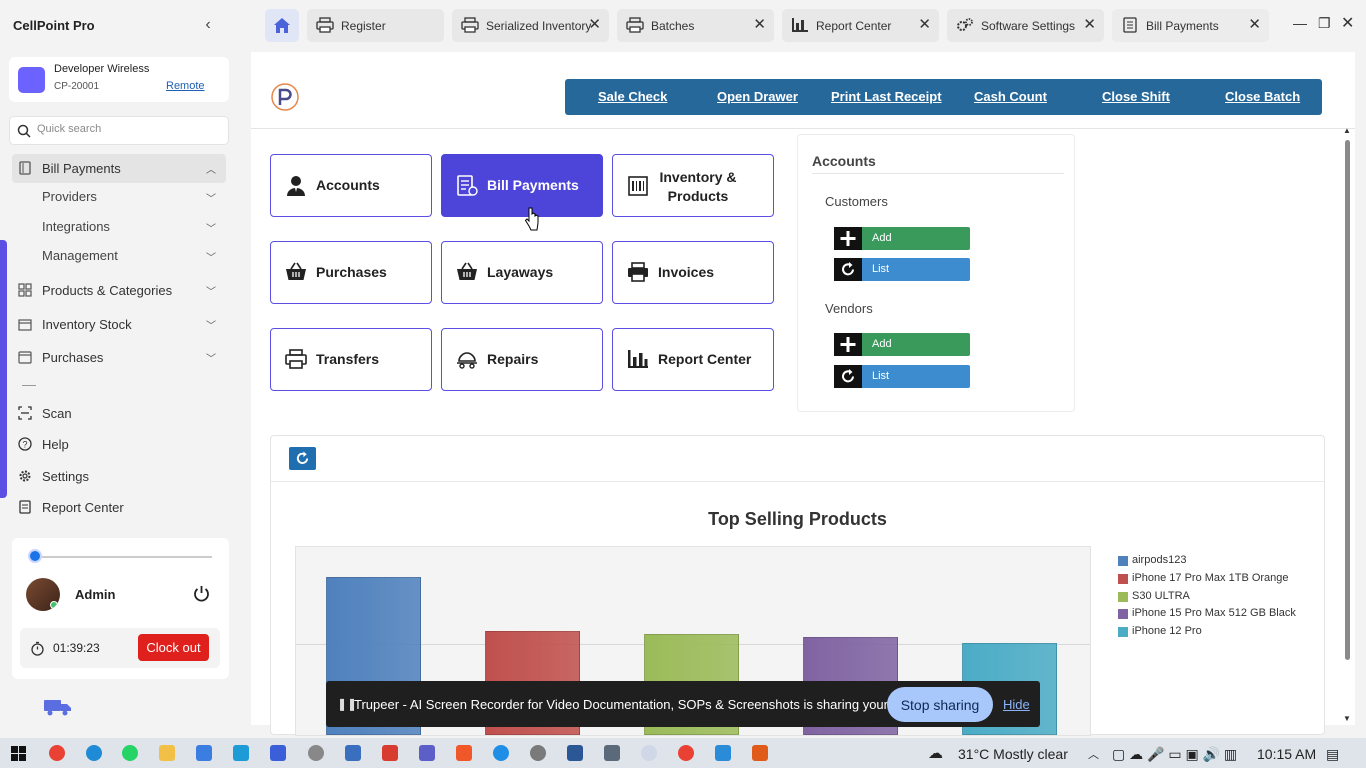 The image size is (1366, 768). What do you see at coordinates (902, 344) in the screenshot?
I see `add-vendor-button: Add` at bounding box center [902, 344].